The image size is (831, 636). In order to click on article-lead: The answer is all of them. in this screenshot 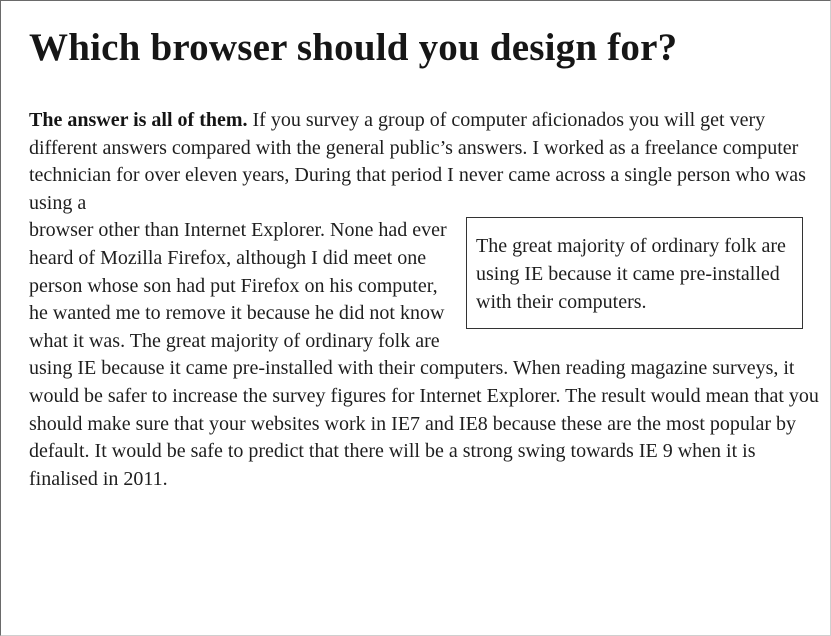, I will do `click(138, 120)`.